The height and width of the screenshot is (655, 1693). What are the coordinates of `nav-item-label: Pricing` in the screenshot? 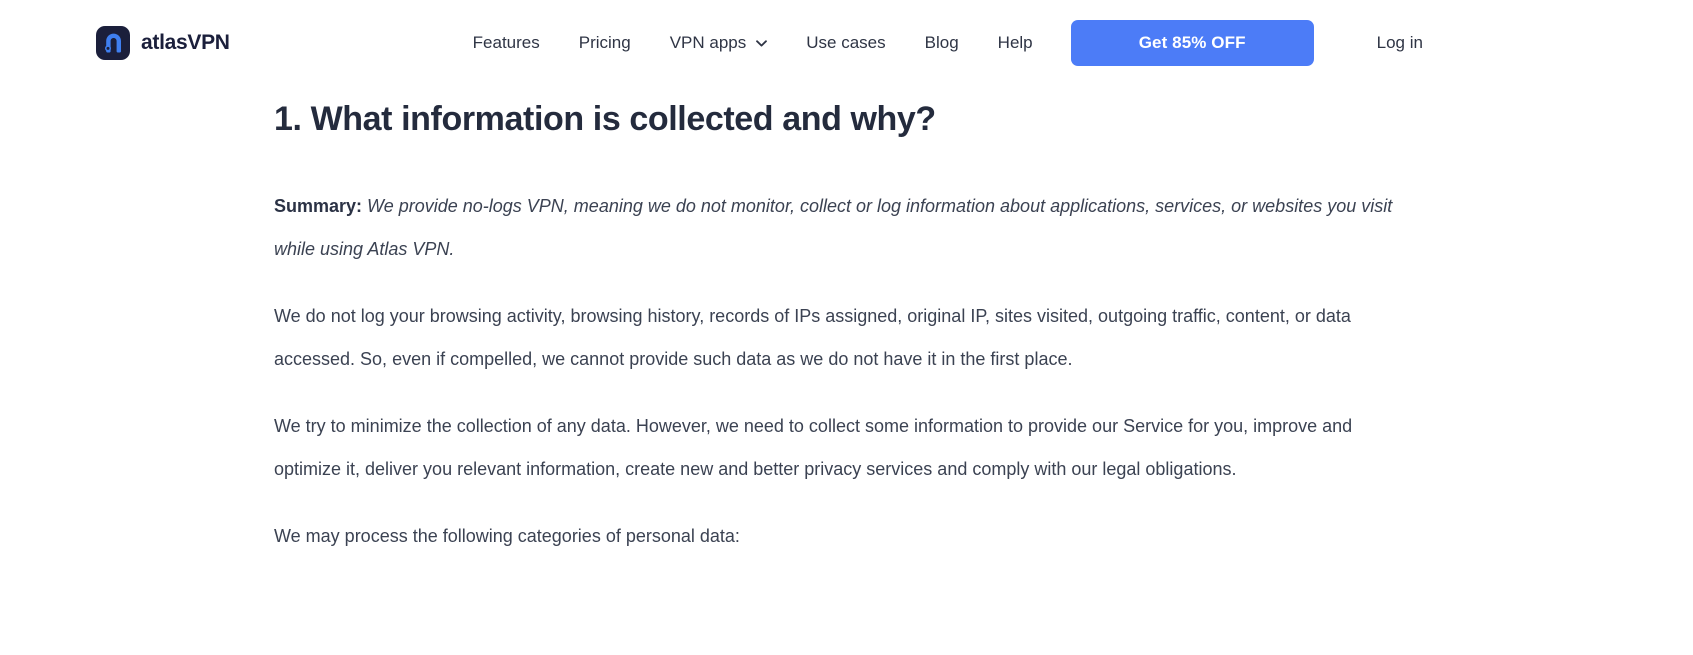 It's located at (604, 42).